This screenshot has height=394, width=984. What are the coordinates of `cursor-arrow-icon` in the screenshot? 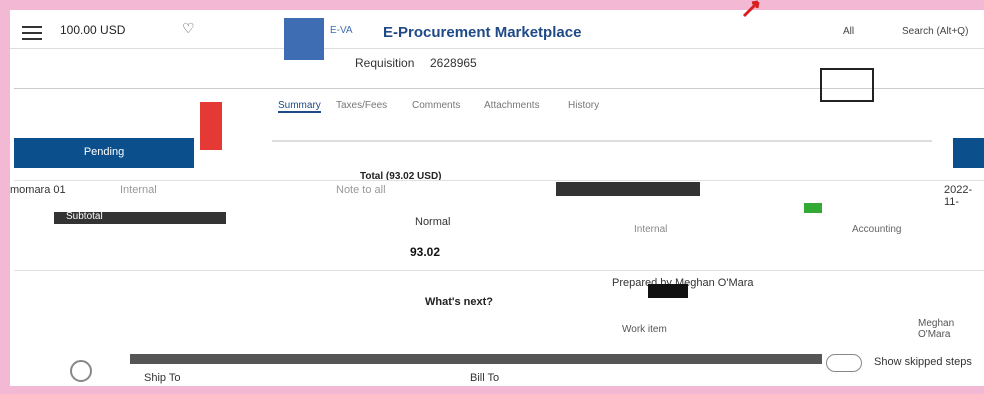 It's located at (751, 9).